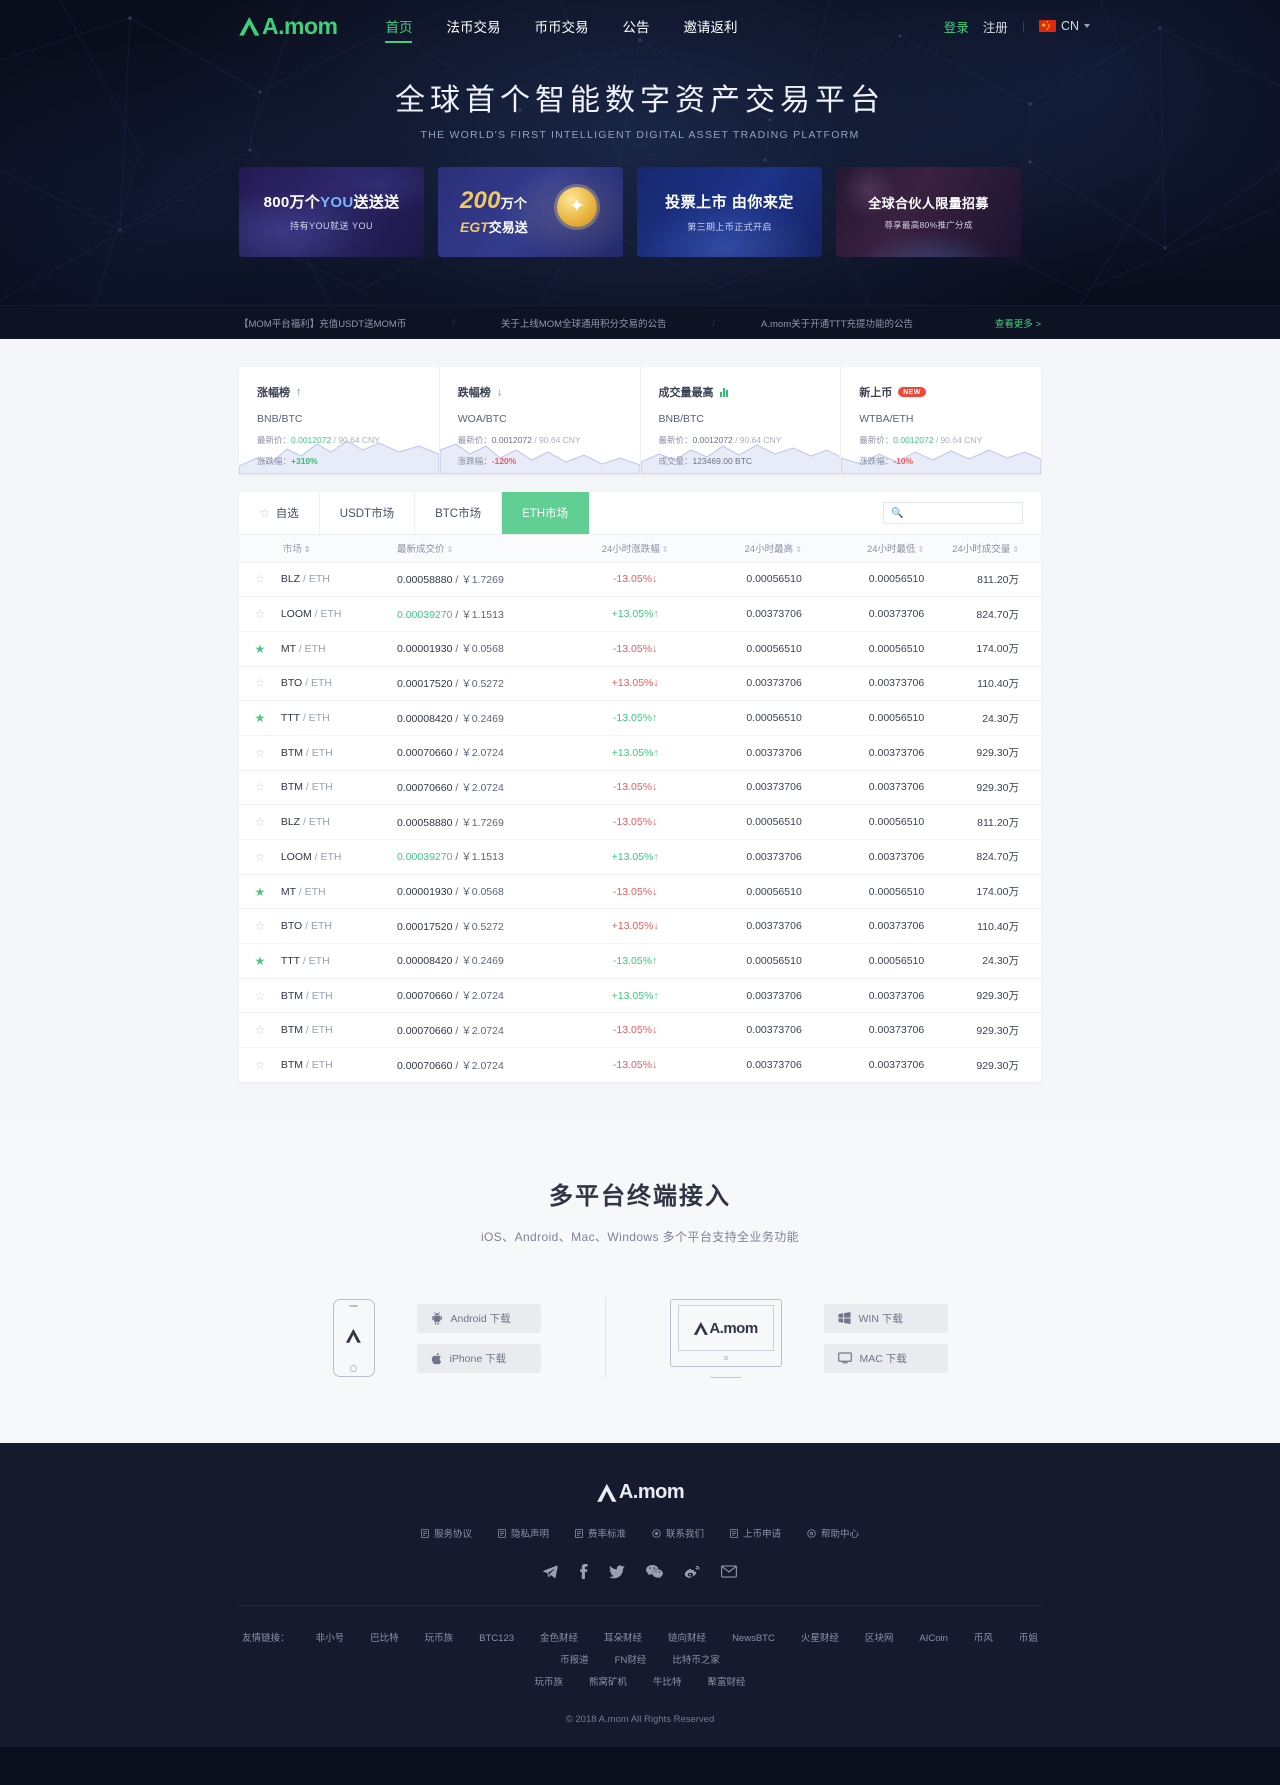 This screenshot has width=1280, height=1785. What do you see at coordinates (678, 1533) in the screenshot?
I see `footer-link-4: 联系我们` at bounding box center [678, 1533].